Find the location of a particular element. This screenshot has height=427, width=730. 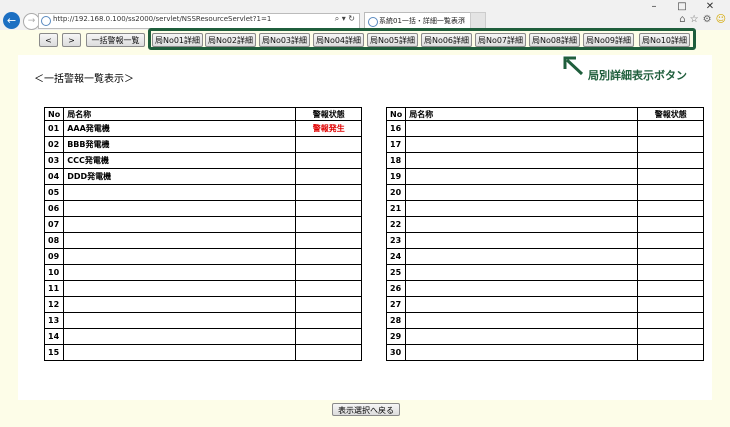

table-row: 16 is located at coordinates (545, 128).